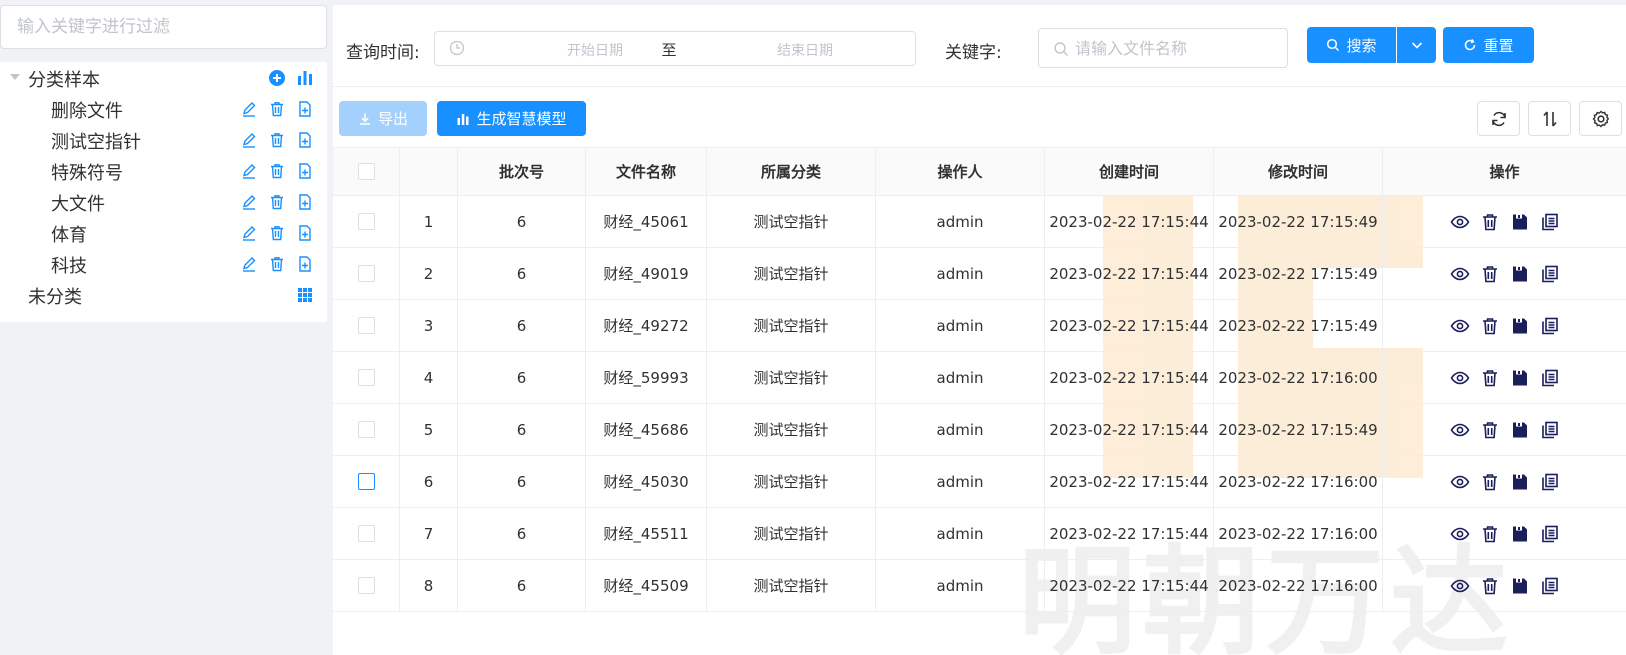 This screenshot has height=655, width=1626. Describe the element at coordinates (979, 46) in the screenshot. I see `search-bar: 查询时间: 开始日期 至 结束日期 关键字: 搜索 重置` at that location.